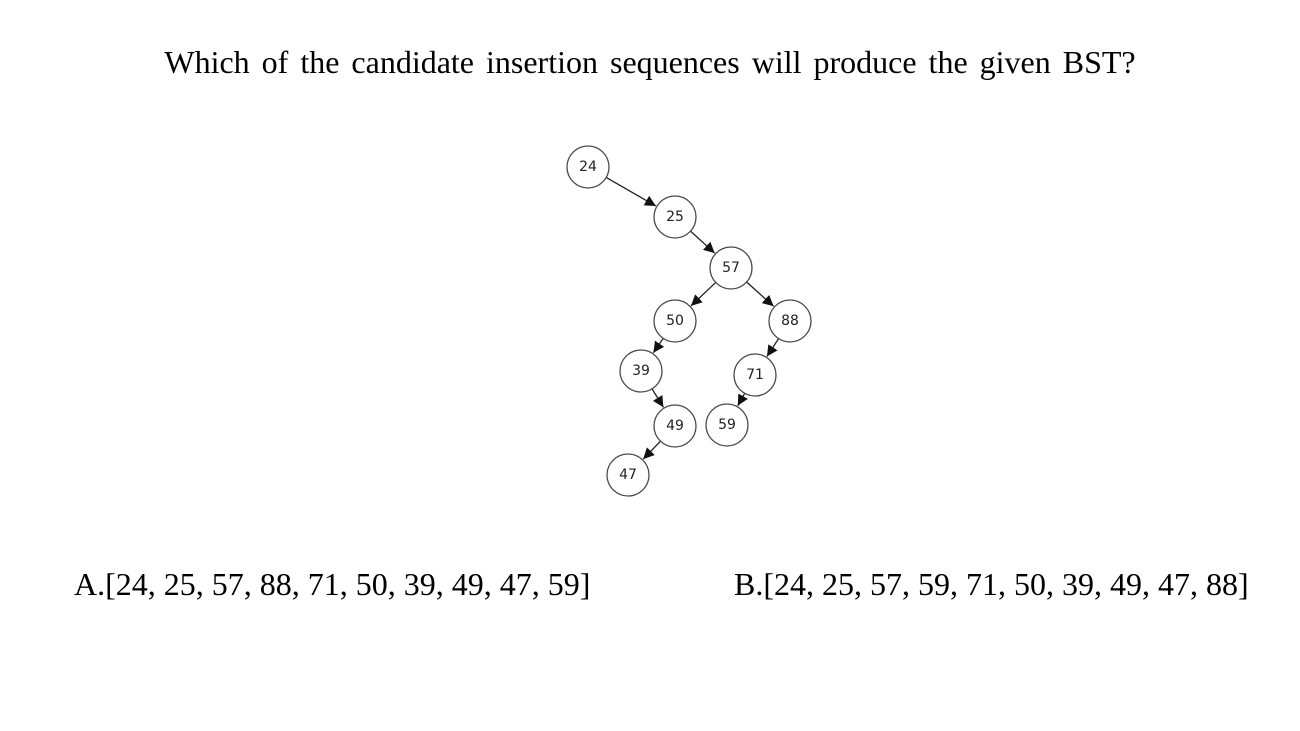 This screenshot has width=1300, height=731. I want to click on node-label: 57, so click(731, 268).